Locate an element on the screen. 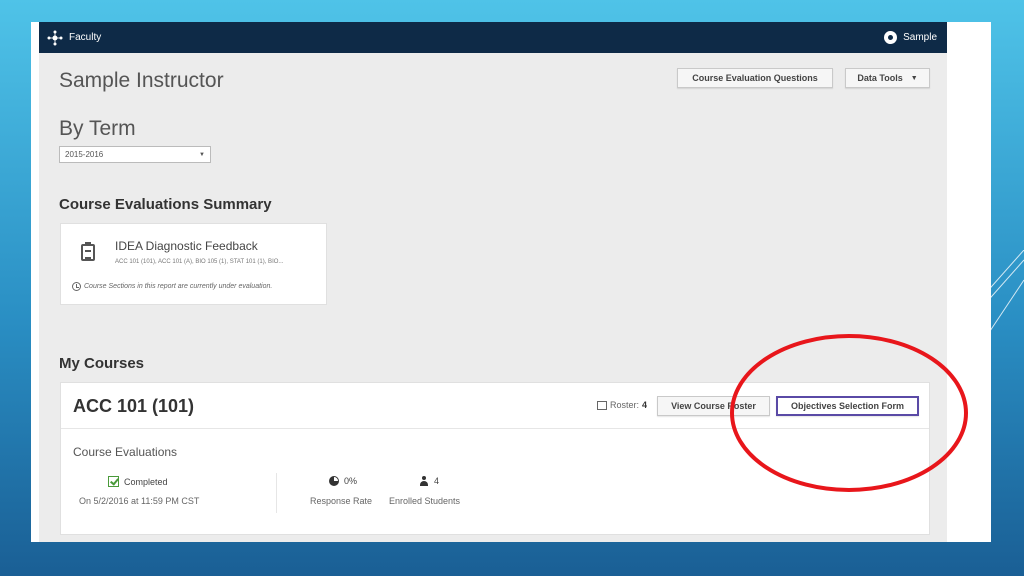 Image resolution: width=1024 pixels, height=576 pixels. brand: Faculty is located at coordinates (74, 38).